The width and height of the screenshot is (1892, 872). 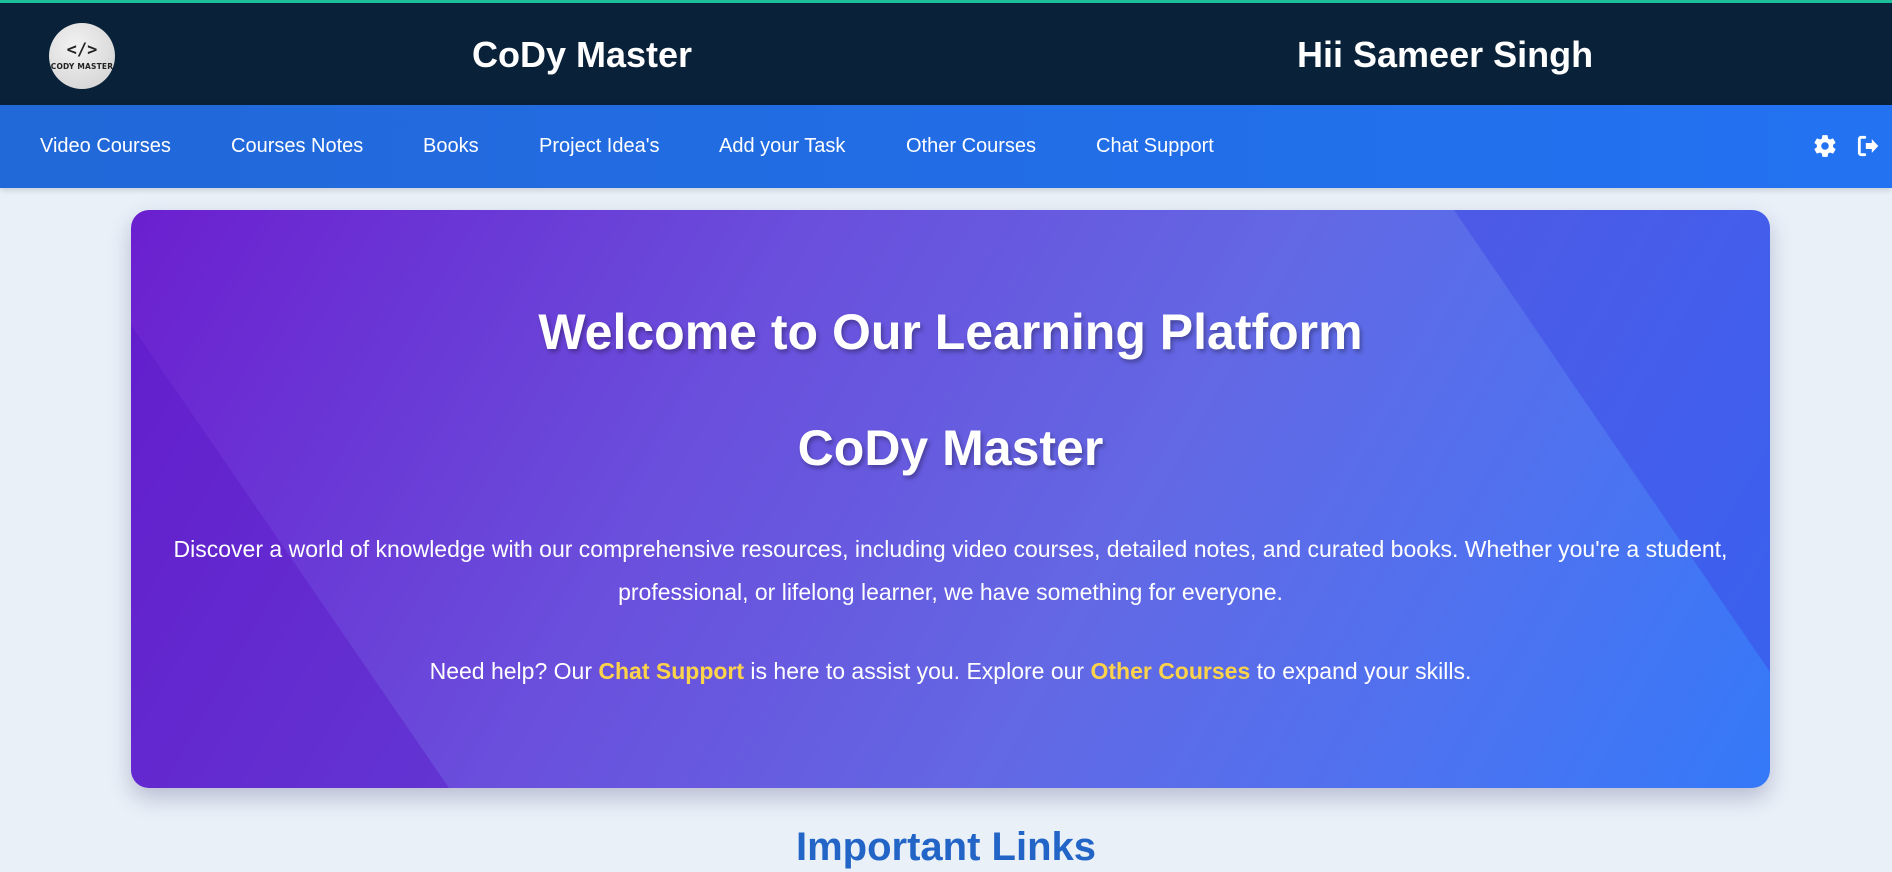 What do you see at coordinates (950, 332) in the screenshot?
I see `hero-title: Welcome to Our Learning Platform` at bounding box center [950, 332].